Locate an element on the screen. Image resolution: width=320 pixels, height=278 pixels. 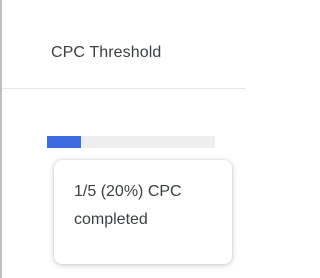
tooltip-text: 1/5 (20%) CPC completed is located at coordinates (150, 206).